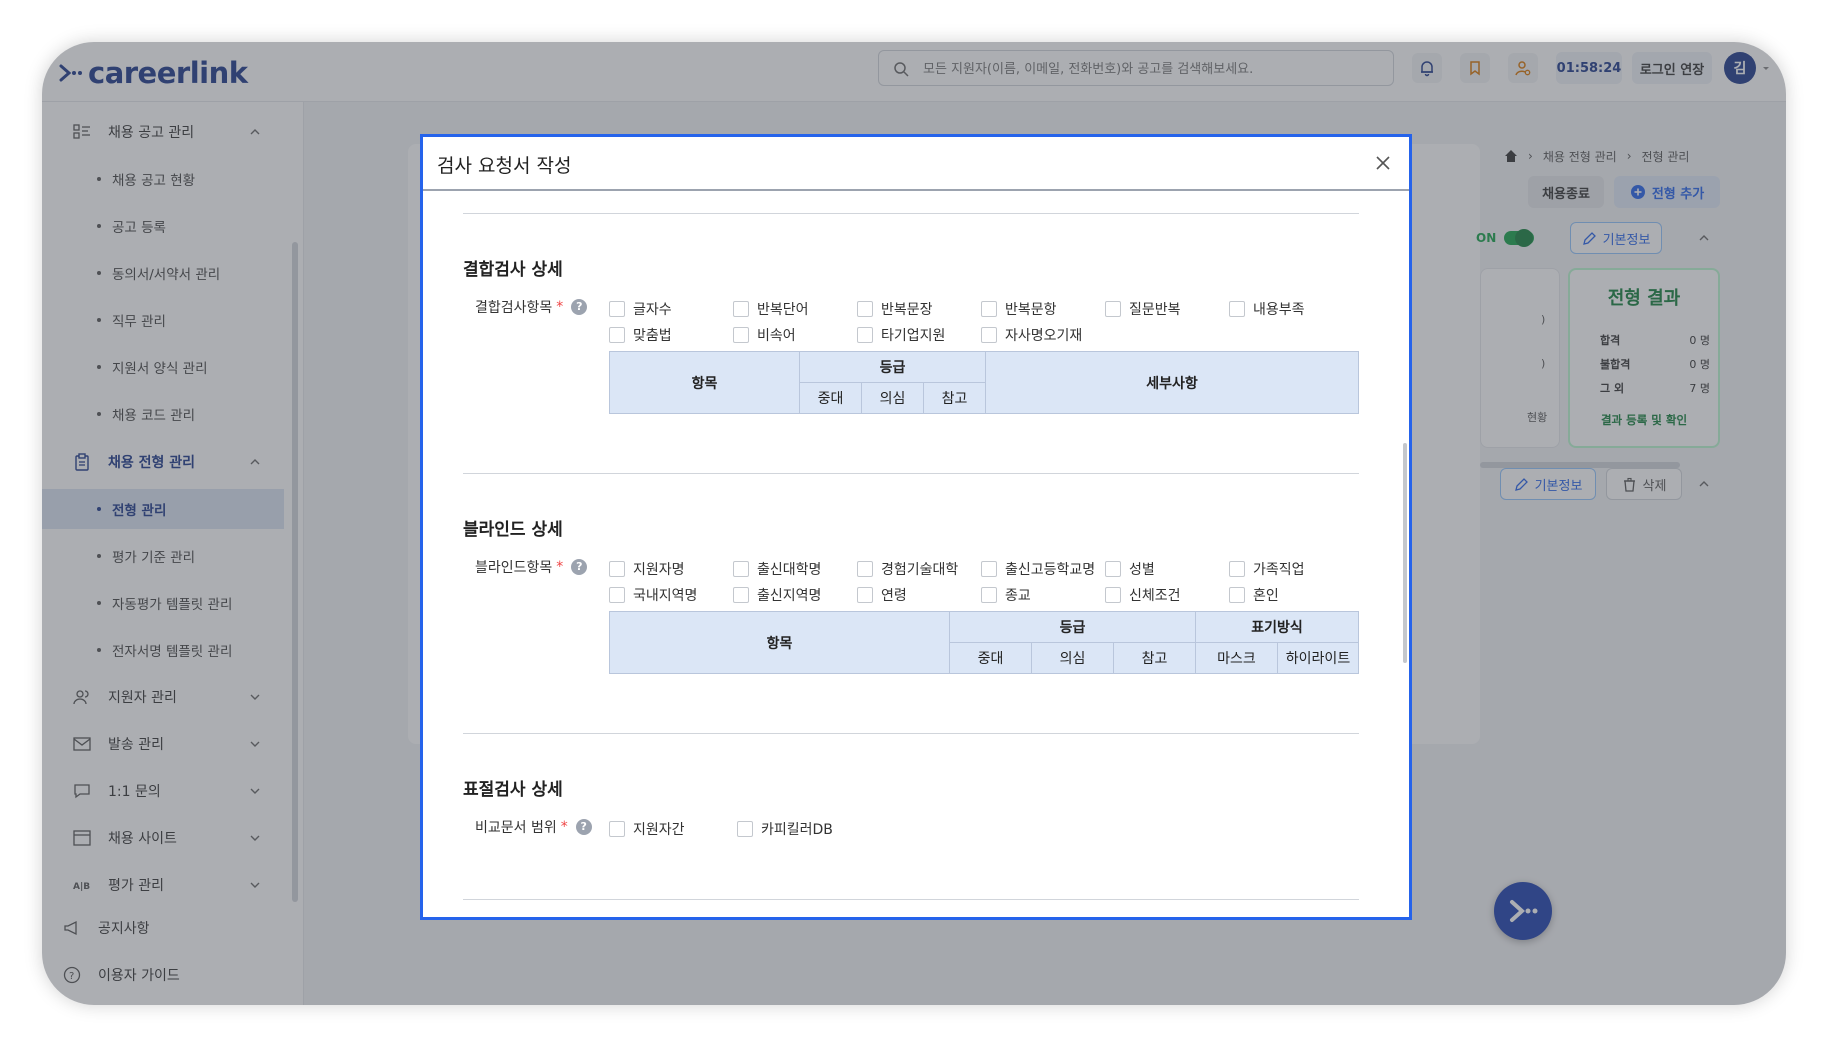  Describe the element at coordinates (907, 569) in the screenshot. I see `checkbox-option: 경험기술대학` at that location.